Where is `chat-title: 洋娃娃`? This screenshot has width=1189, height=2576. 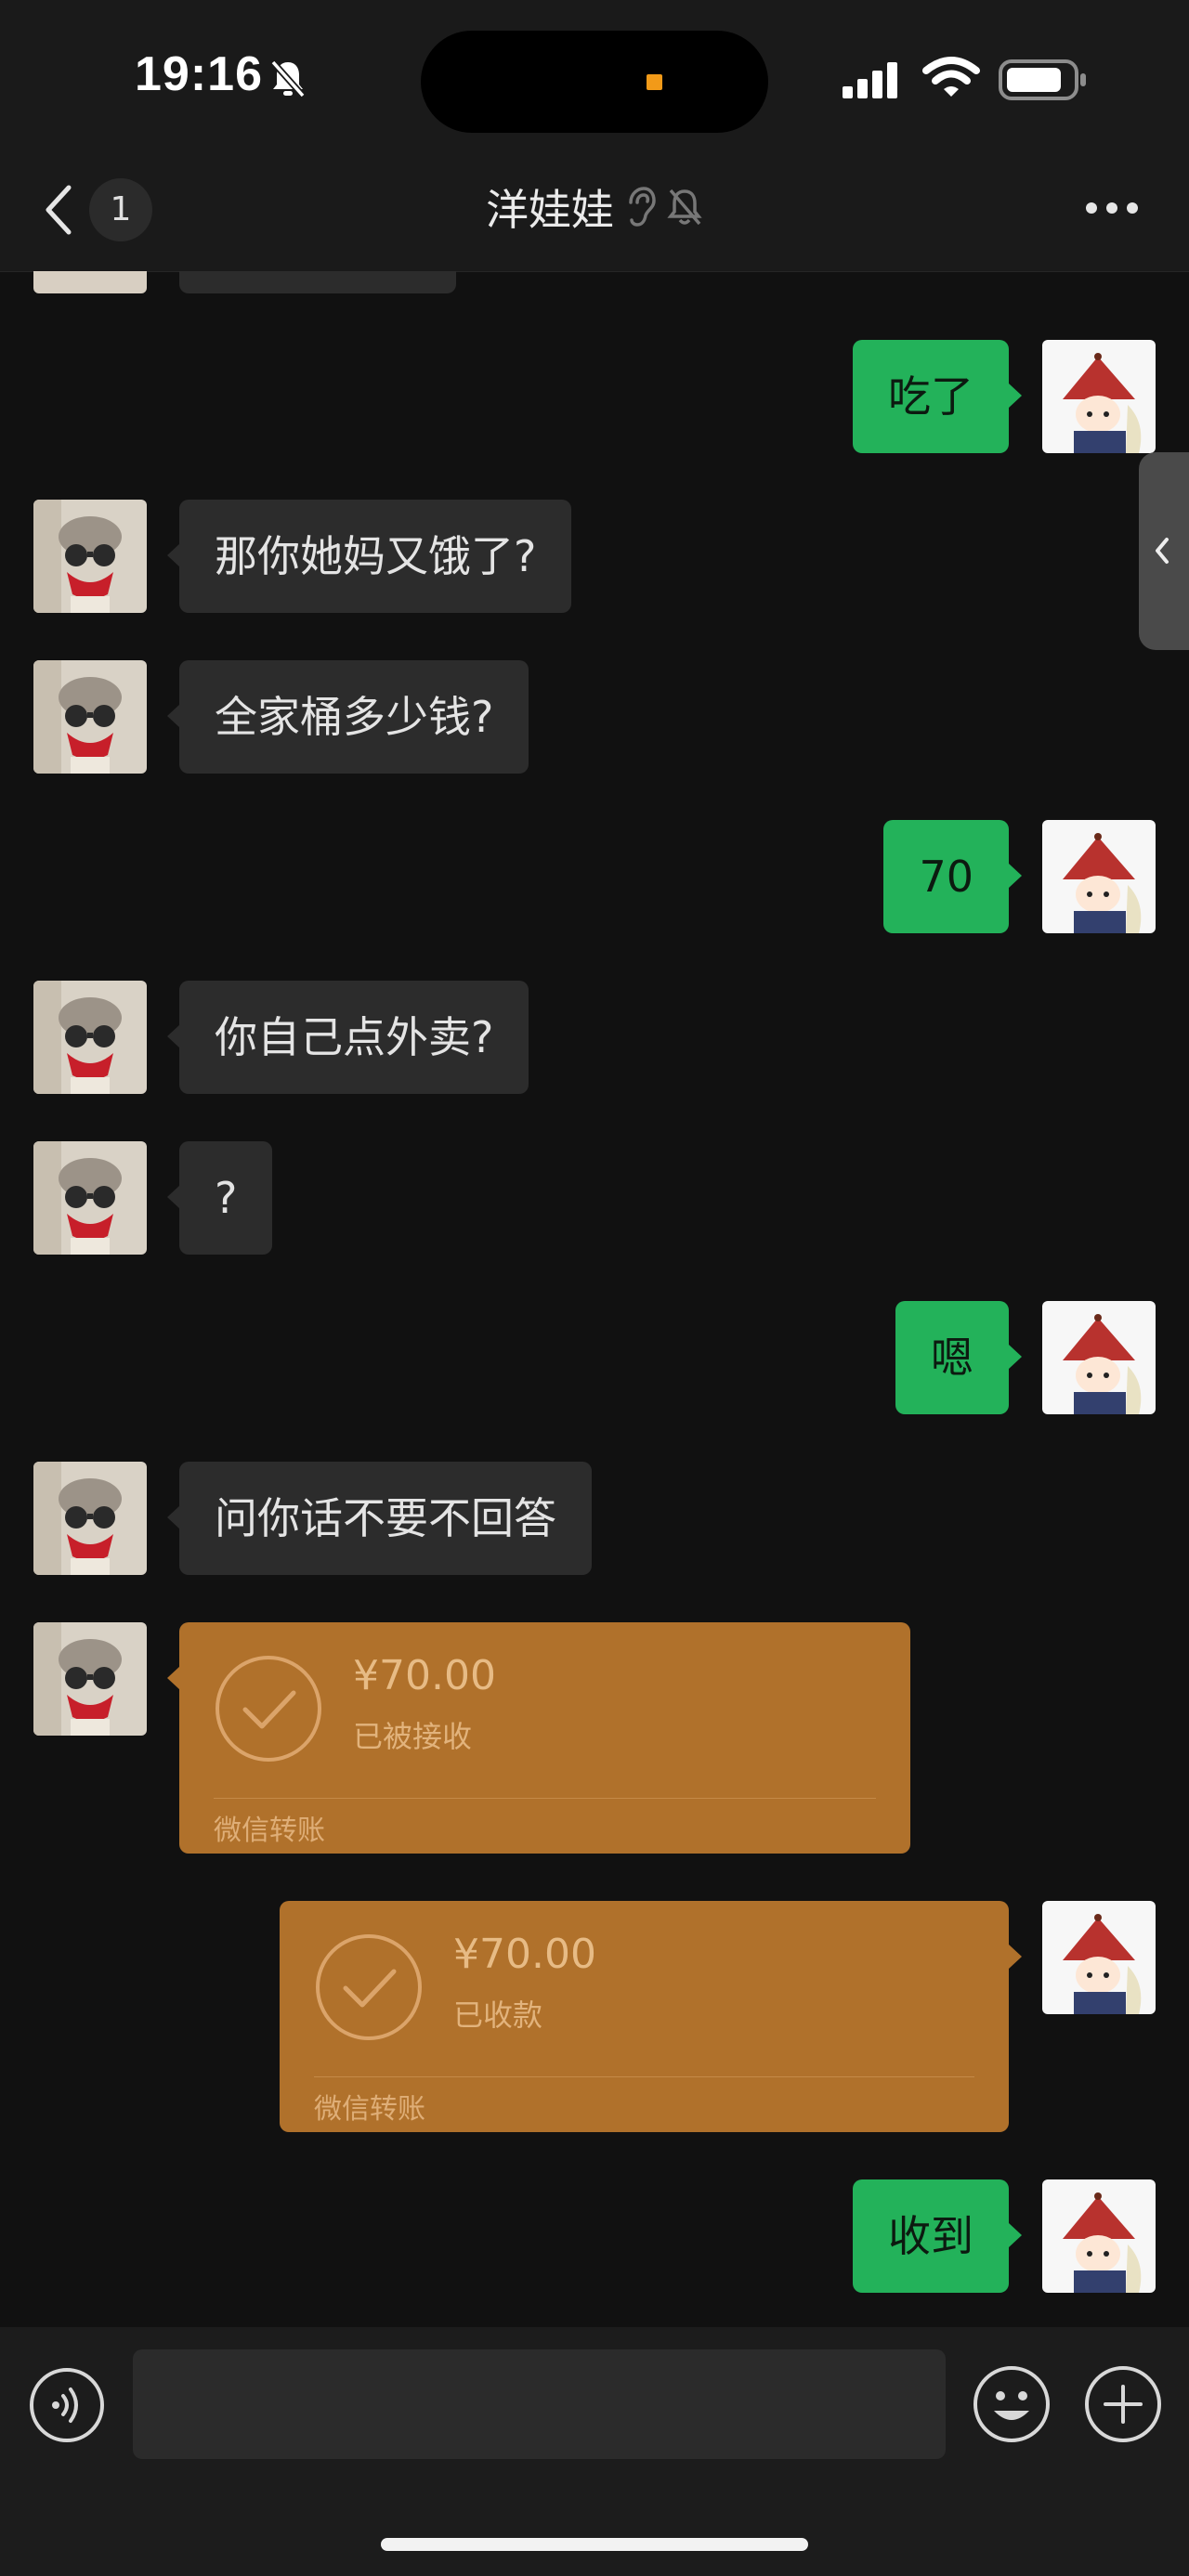 chat-title: 洋娃娃 is located at coordinates (594, 207).